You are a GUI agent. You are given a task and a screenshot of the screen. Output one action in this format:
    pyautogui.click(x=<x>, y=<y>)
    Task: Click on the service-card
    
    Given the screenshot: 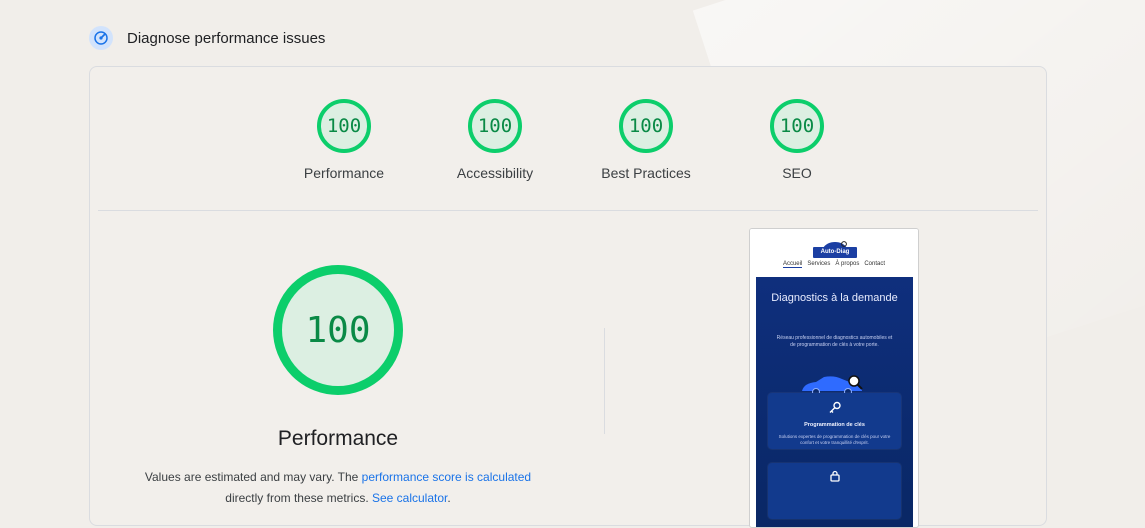 What is the action you would take?
    pyautogui.click(x=834, y=491)
    